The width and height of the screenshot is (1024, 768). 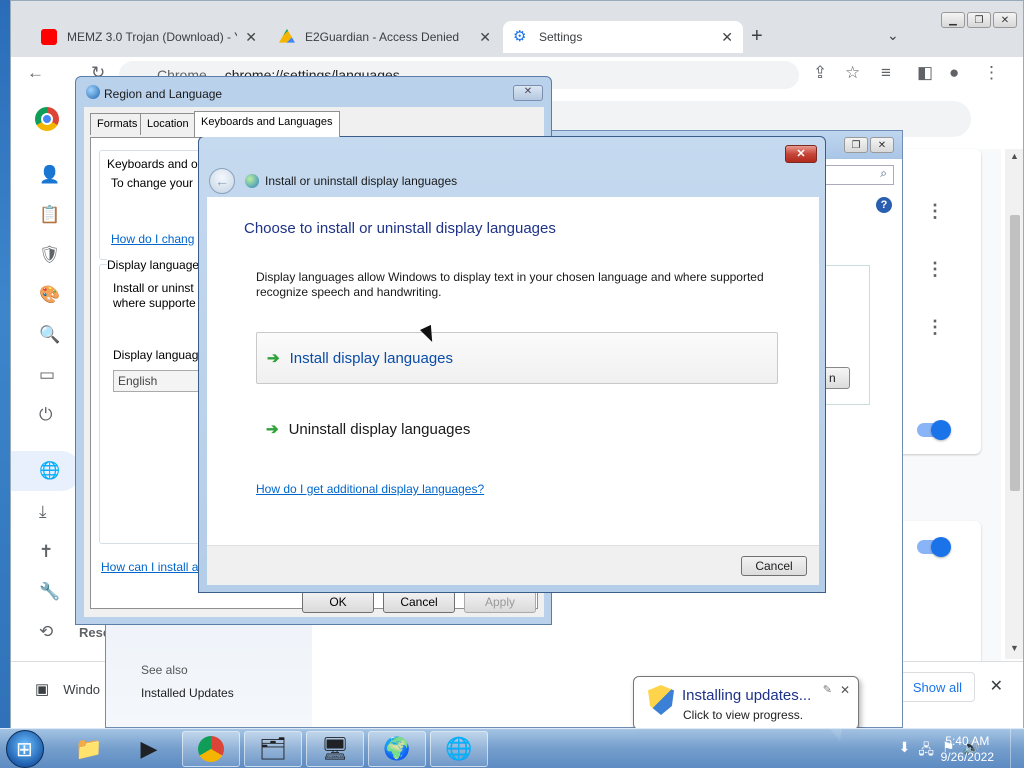 What do you see at coordinates (152, 37) in the screenshot?
I see `tab-title: MEMZ 3.0 Trojan (Download) - Yo` at bounding box center [152, 37].